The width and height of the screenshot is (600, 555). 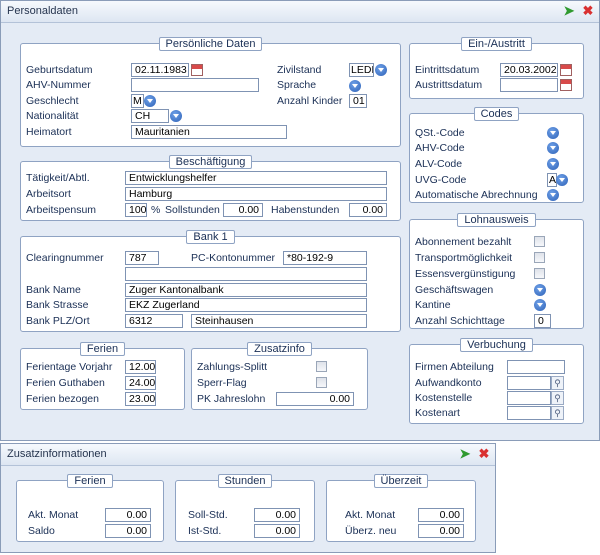 What do you see at coordinates (540, 290) in the screenshot?
I see `company-car-dropdown-icon` at bounding box center [540, 290].